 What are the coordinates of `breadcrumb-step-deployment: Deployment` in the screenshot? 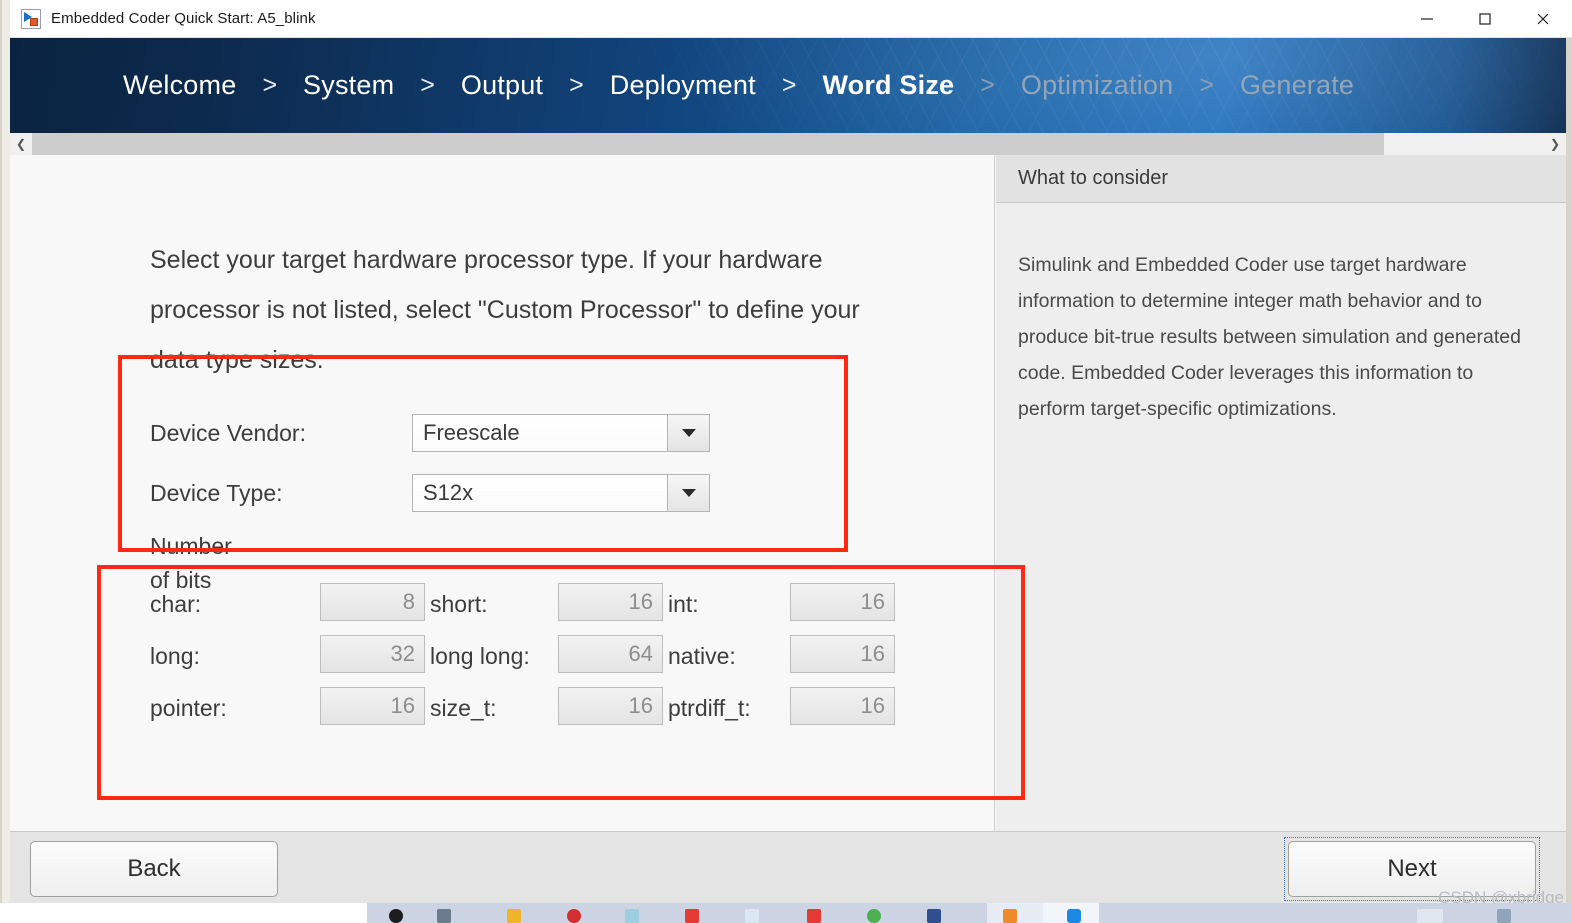 It's located at (683, 85).